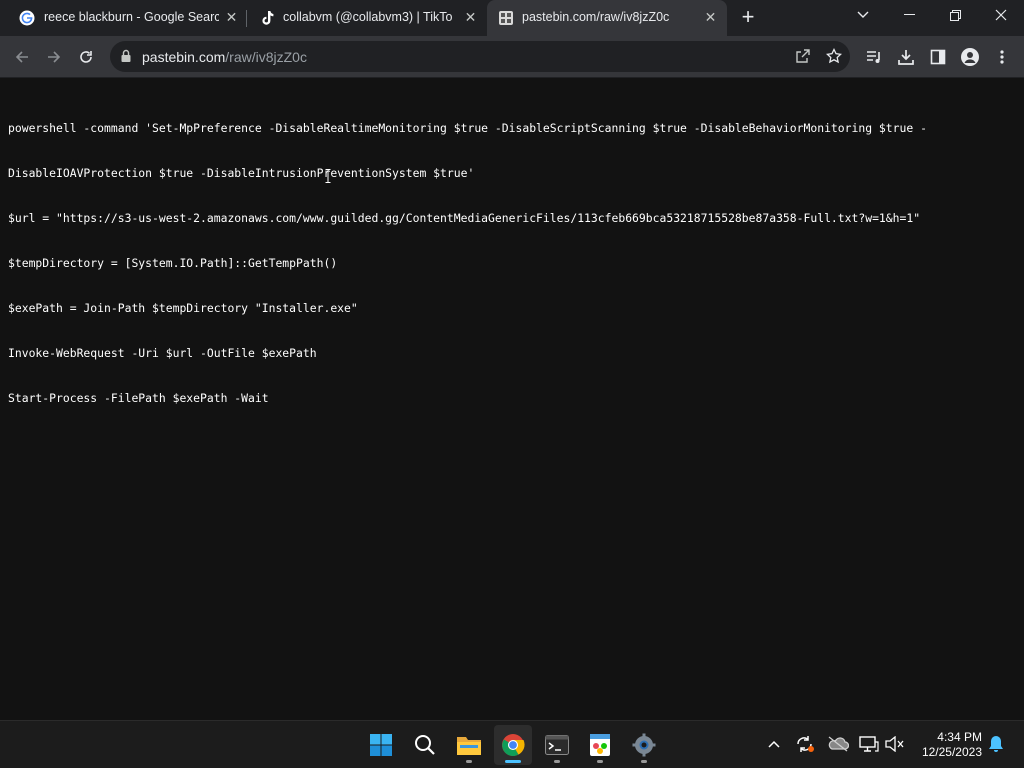  What do you see at coordinates (126, 58) in the screenshot?
I see `site-info-icon` at bounding box center [126, 58].